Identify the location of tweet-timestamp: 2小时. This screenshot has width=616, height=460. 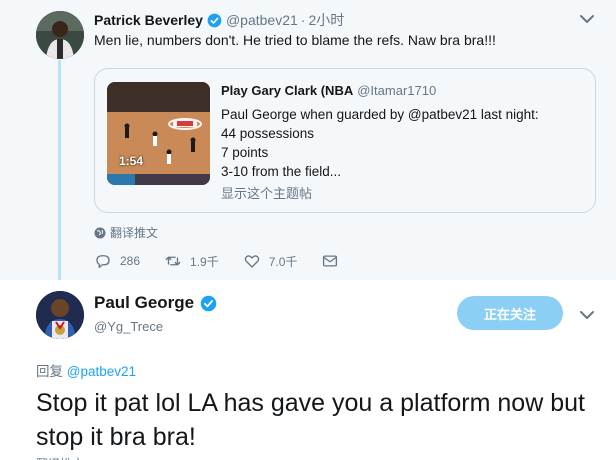
(326, 20).